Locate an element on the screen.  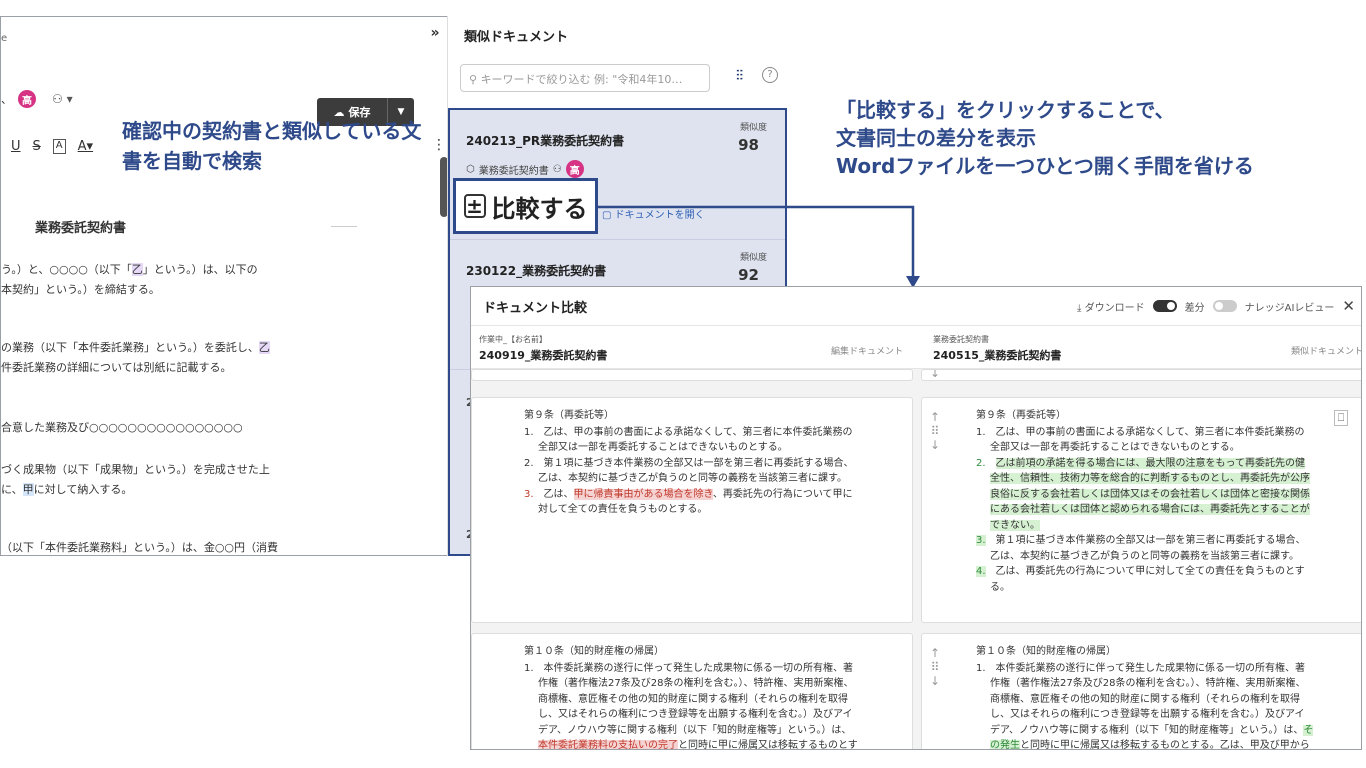
diff-toggle is located at coordinates (1164, 306).